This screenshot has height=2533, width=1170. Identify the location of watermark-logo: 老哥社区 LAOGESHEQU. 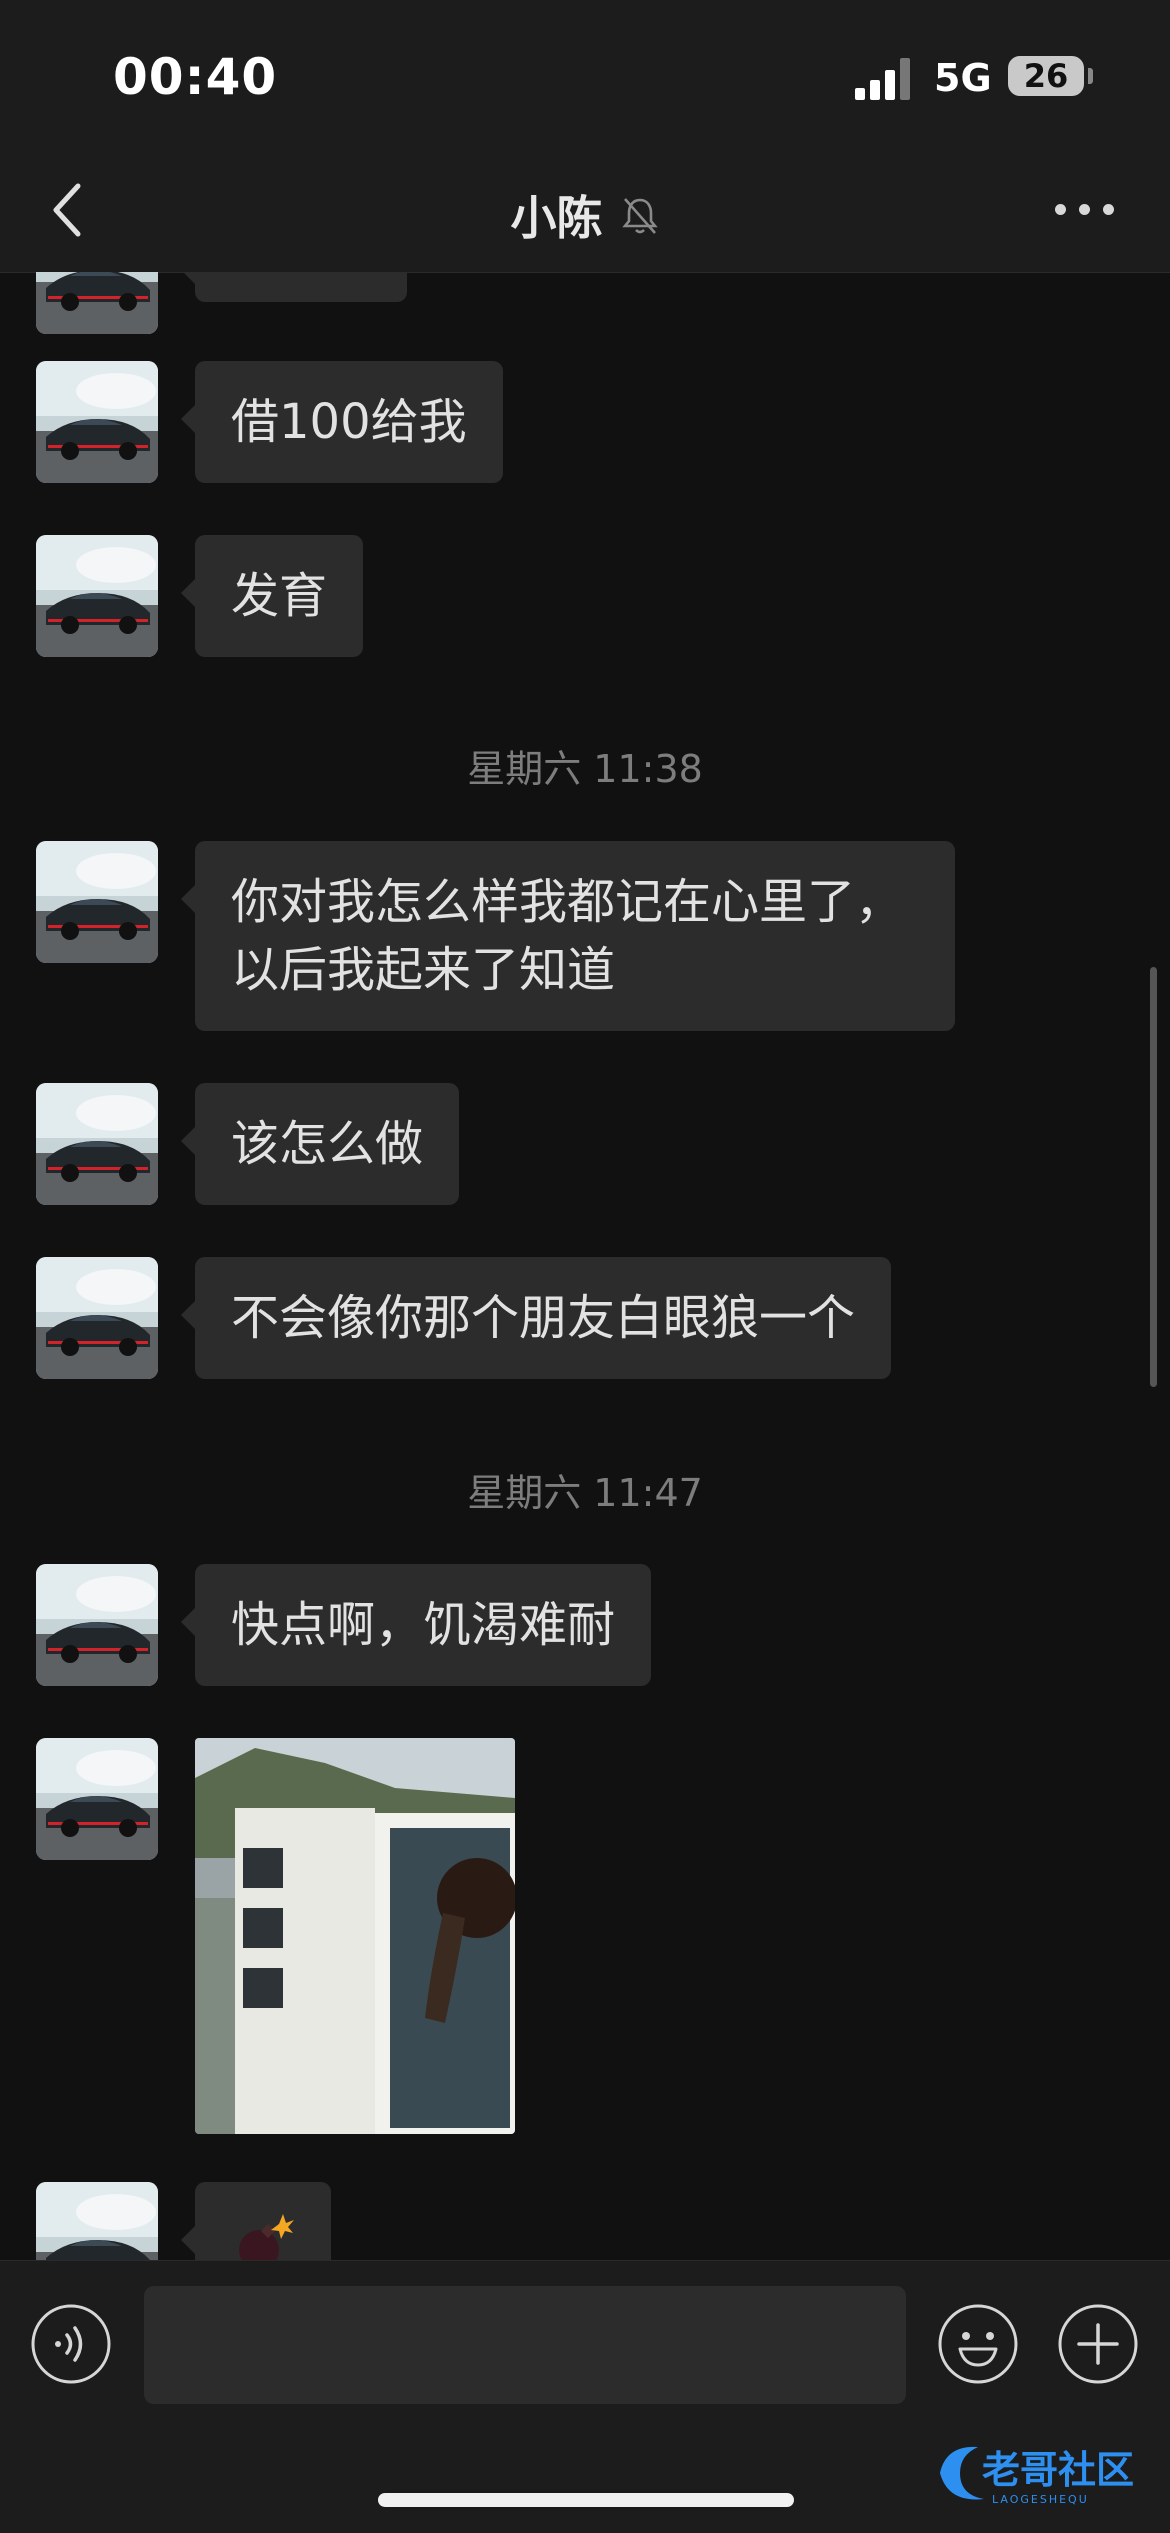
(1037, 2476).